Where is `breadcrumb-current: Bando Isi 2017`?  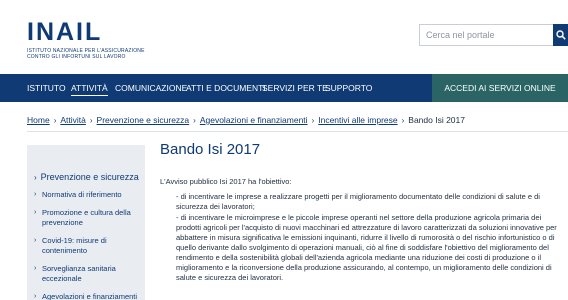 breadcrumb-current: Bando Isi 2017 is located at coordinates (436, 120).